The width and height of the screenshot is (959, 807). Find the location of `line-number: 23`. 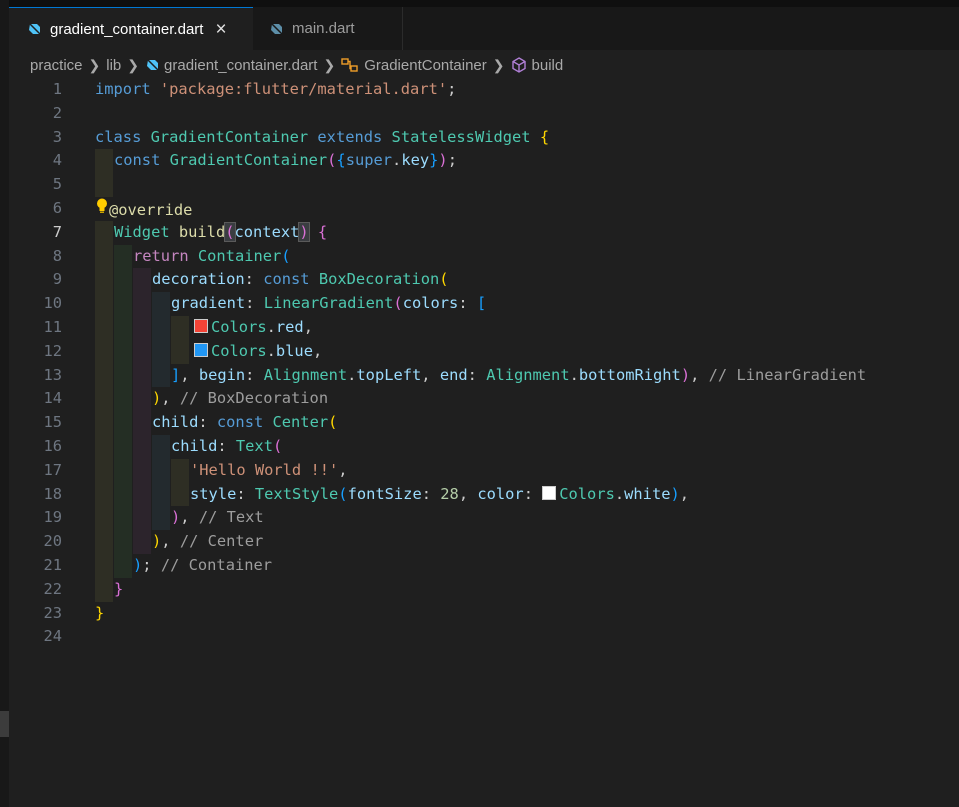

line-number: 23 is located at coordinates (52, 612).